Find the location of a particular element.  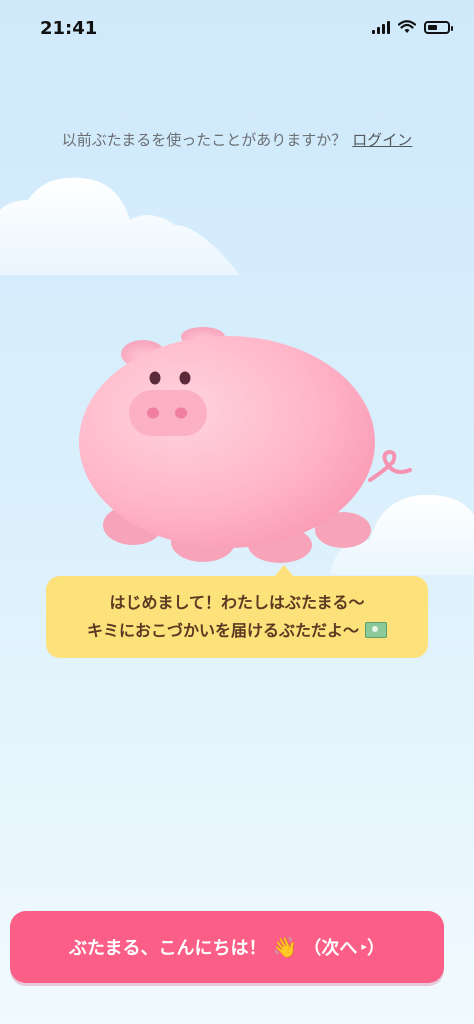

waving-hand-icon: 👋 is located at coordinates (285, 947).